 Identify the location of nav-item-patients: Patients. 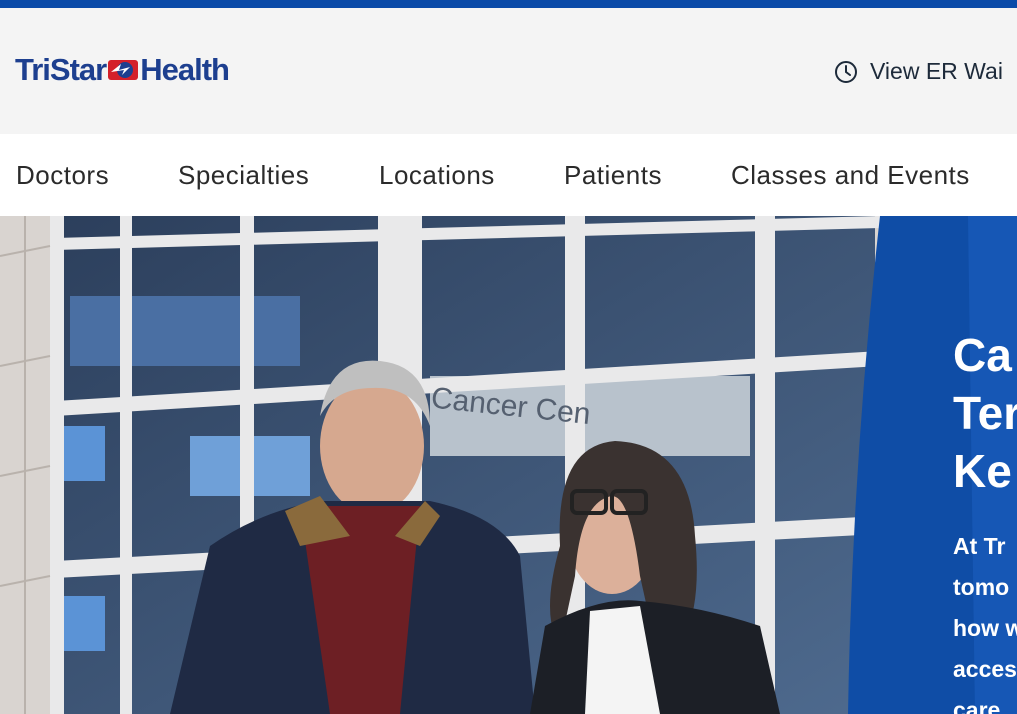
(613, 175).